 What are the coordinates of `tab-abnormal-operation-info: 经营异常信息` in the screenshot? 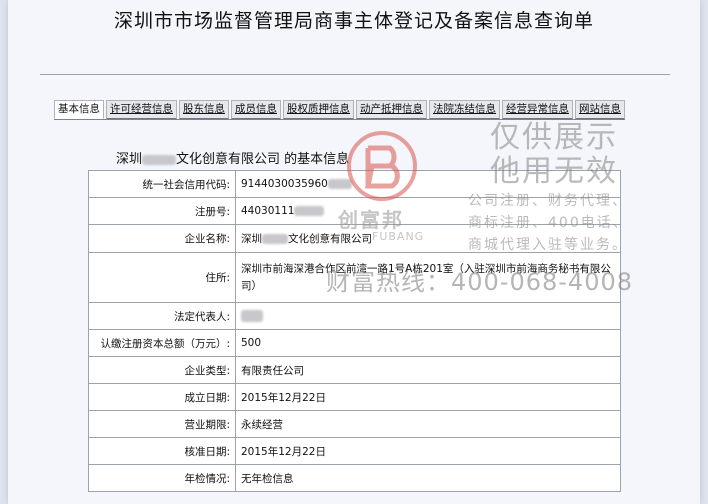 It's located at (537, 110).